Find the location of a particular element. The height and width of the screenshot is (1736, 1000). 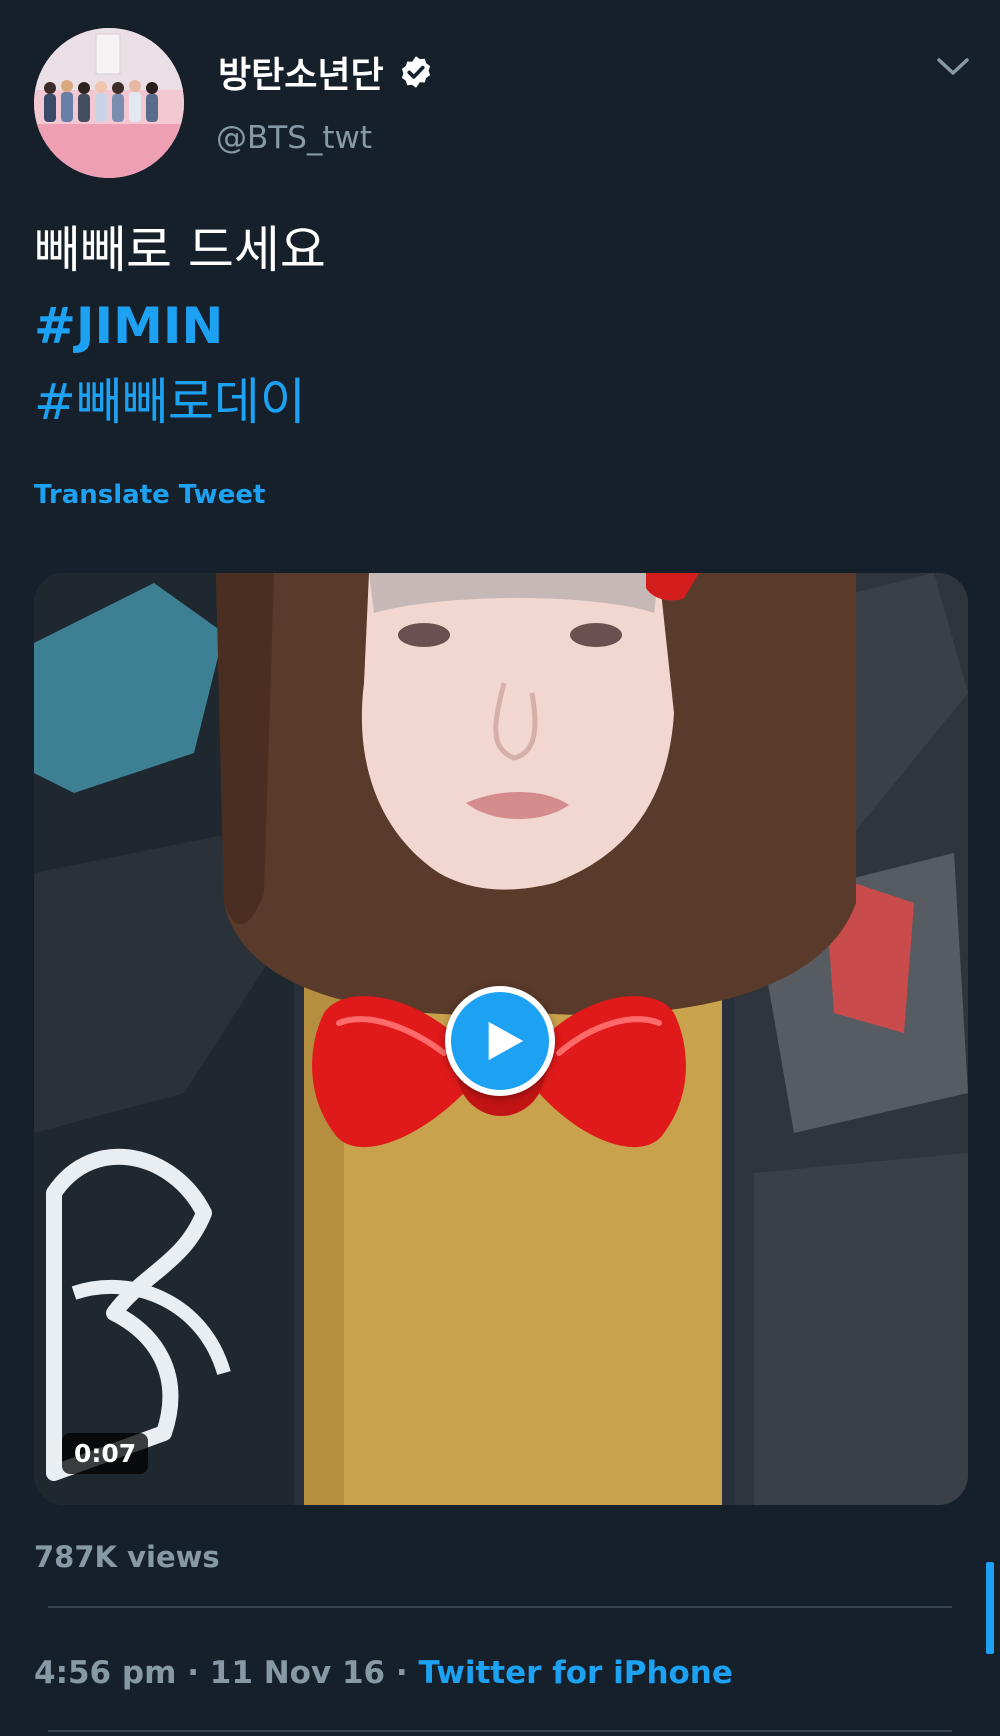

scroll-indicator is located at coordinates (990, 1608).